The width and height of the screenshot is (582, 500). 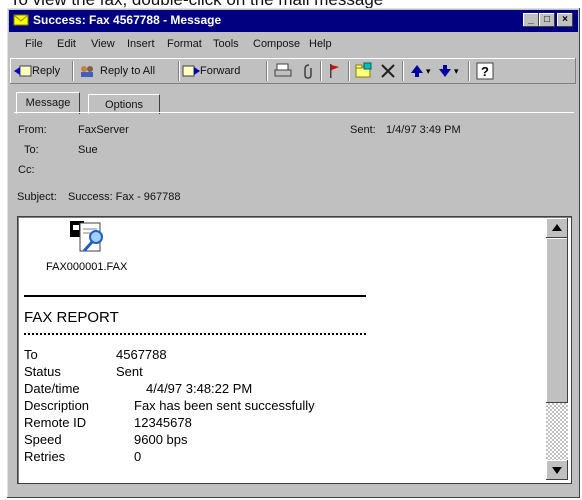 I want to click on flag-icon, so click(x=334, y=71).